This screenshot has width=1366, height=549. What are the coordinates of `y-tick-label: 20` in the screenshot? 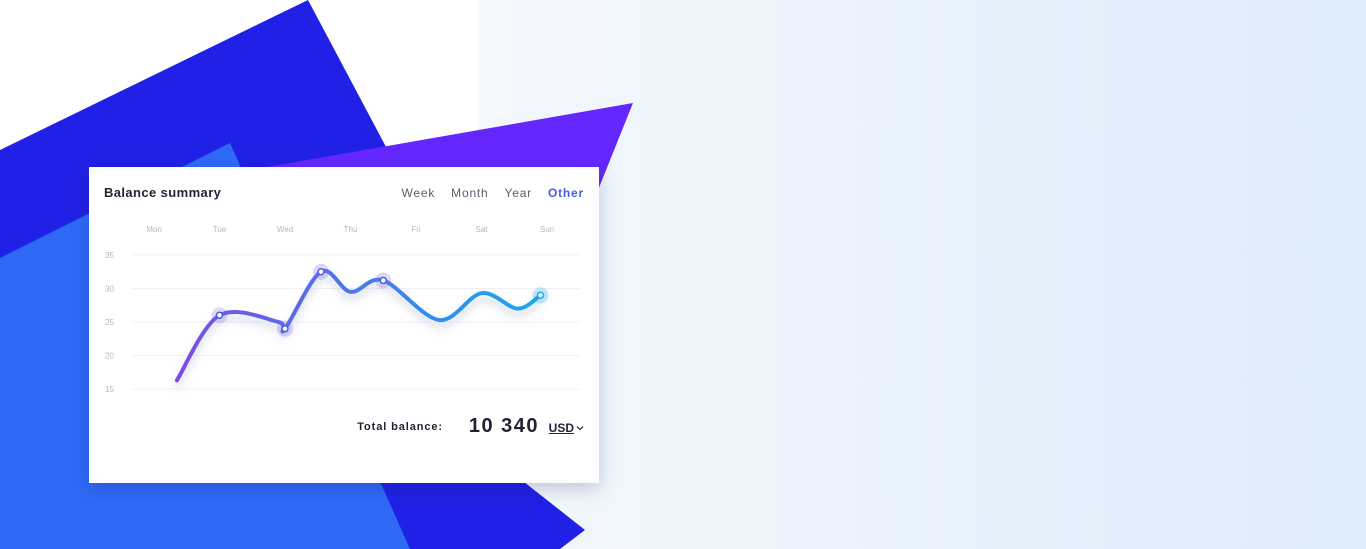 It's located at (109, 356).